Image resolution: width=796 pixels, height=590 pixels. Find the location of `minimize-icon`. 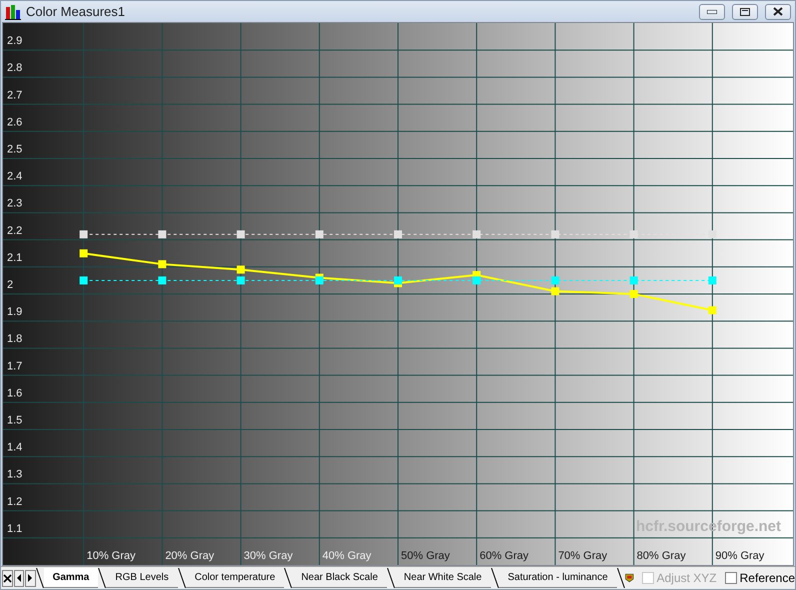

minimize-icon is located at coordinates (712, 12).